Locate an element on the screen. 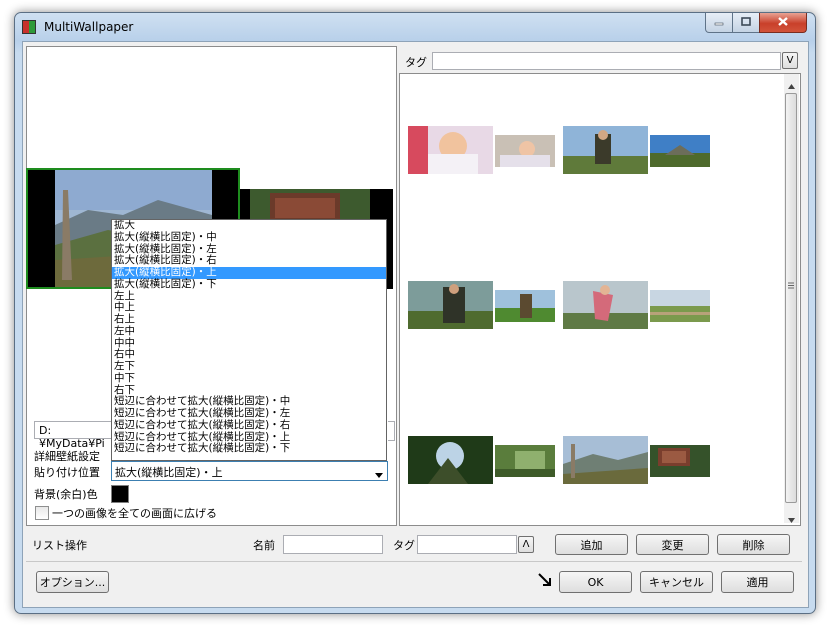 The width and height of the screenshot is (835, 632). ok-button: OK is located at coordinates (595, 582).